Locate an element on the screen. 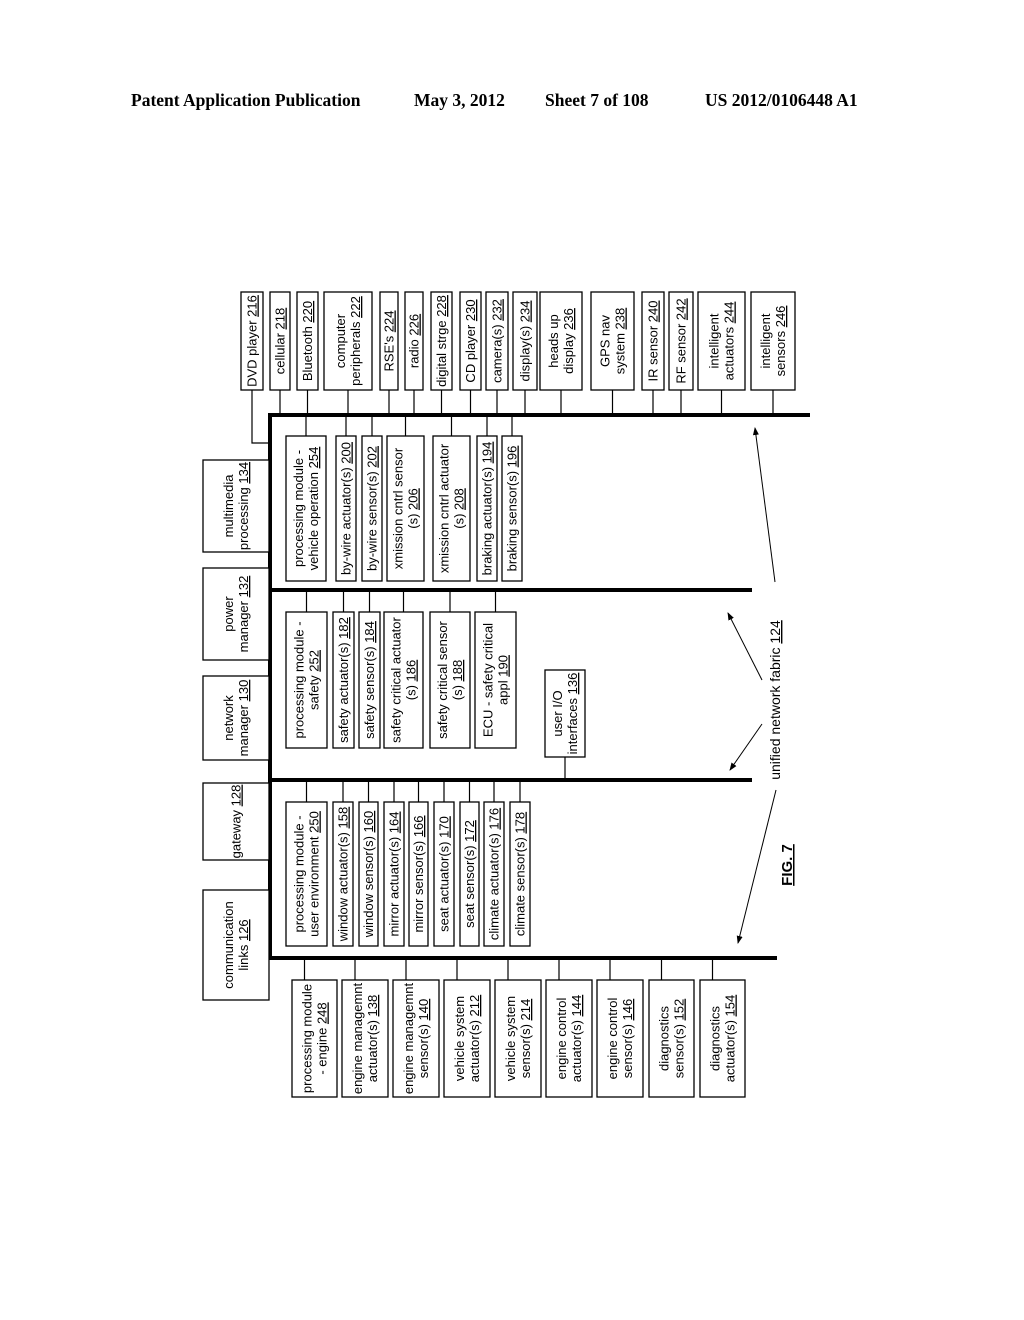 This screenshot has width=1024, height=1320. label-line: engine managemnt is located at coordinates (408, 1038).